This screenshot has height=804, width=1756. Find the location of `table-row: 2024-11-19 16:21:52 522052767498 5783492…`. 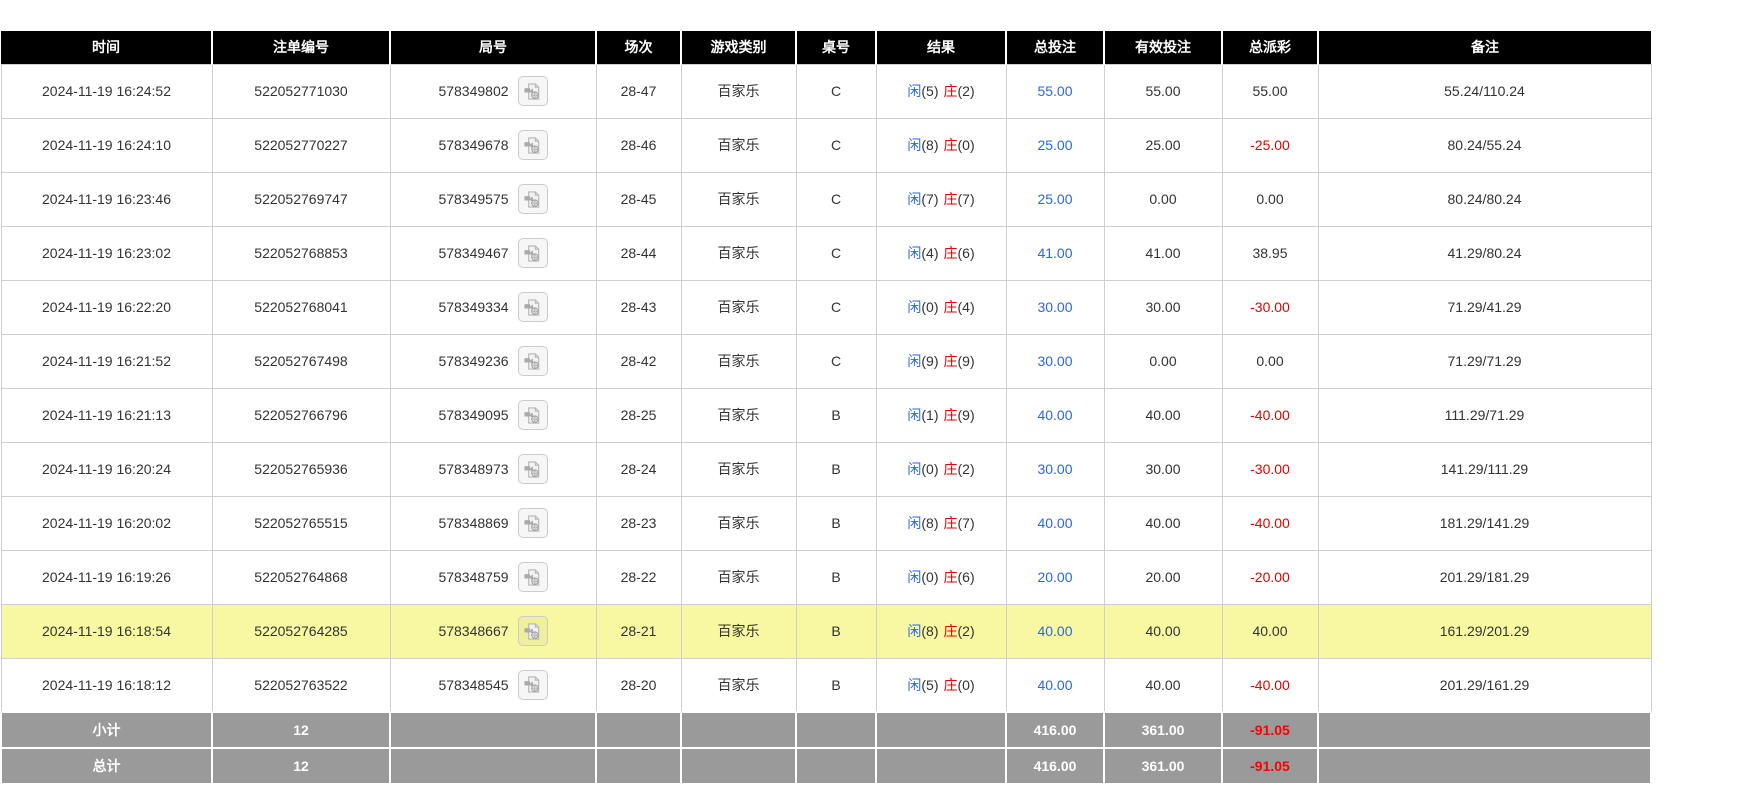

table-row: 2024-11-19 16:21:52 522052767498 5783492… is located at coordinates (826, 361).